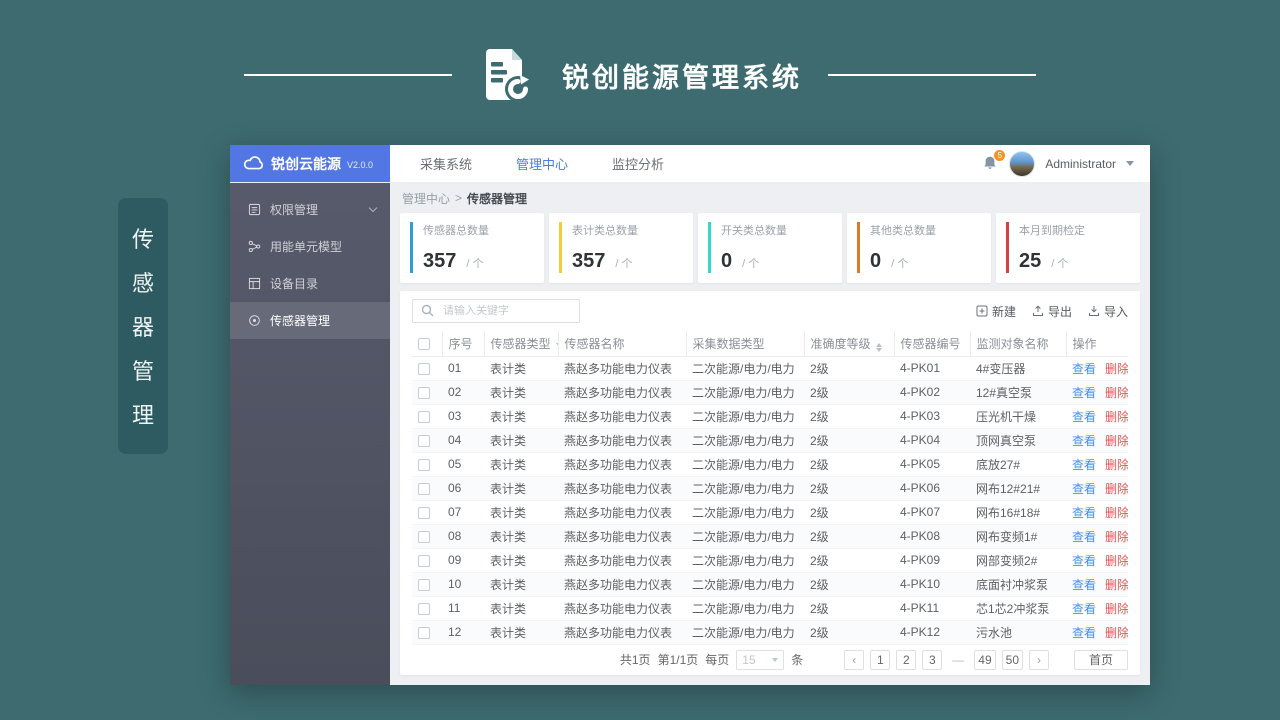 The image size is (1280, 720). What do you see at coordinates (1115, 311) in the screenshot?
I see `toolbar-button-label: 导入` at bounding box center [1115, 311].